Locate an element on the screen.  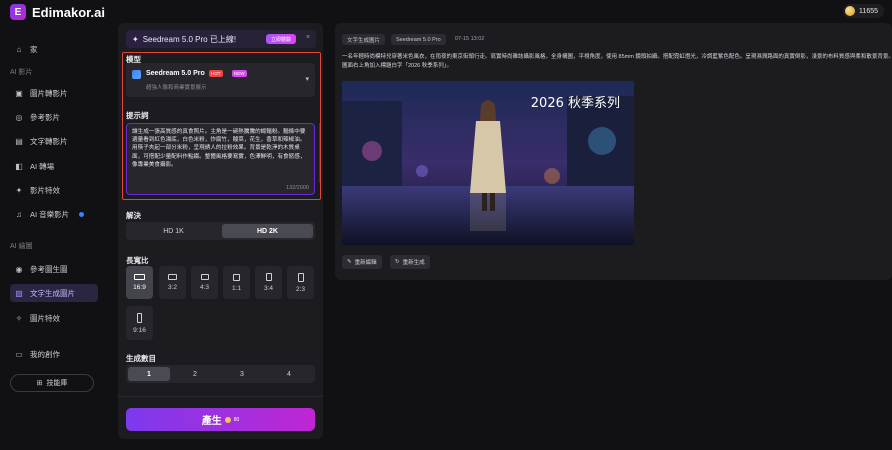
sidebar-item-ai-music-video: ♫ AI 音樂影片 is located at coordinates (54, 214).